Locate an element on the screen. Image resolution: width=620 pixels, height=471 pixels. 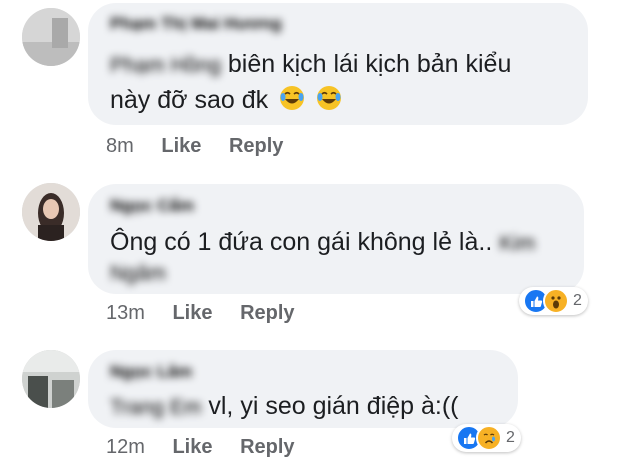
comment-actions: 12m Like Reply is located at coordinates (200, 447).